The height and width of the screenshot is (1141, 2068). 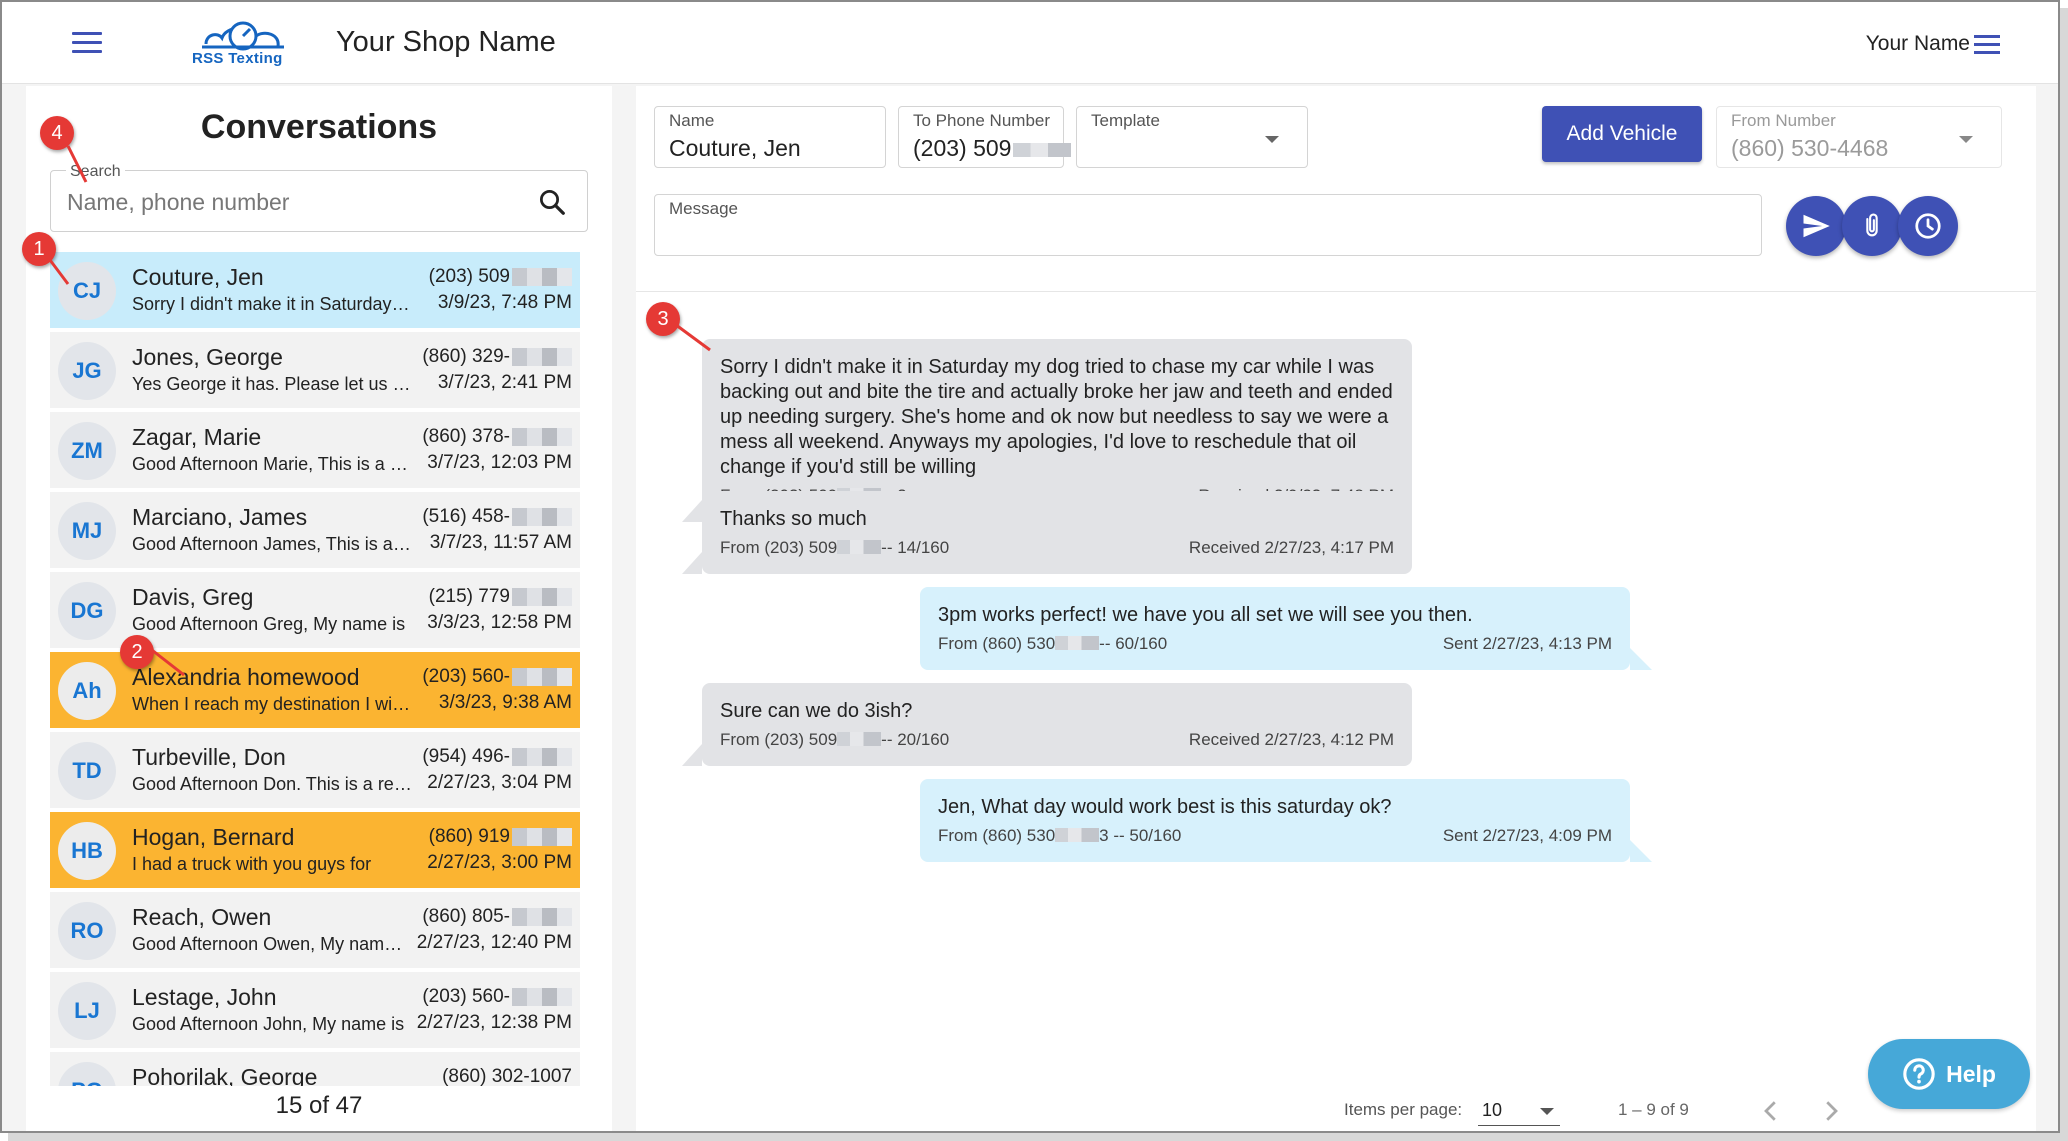 What do you see at coordinates (349, 1105) in the screenshot?
I see `conversation-count-total: 47` at bounding box center [349, 1105].